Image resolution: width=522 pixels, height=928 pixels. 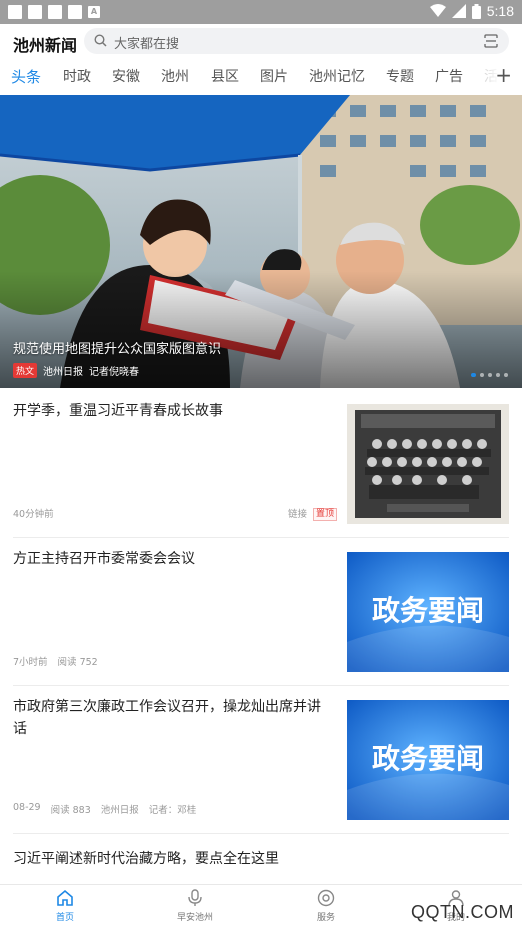 What do you see at coordinates (400, 76) in the screenshot?
I see `tab-topics: 专题` at bounding box center [400, 76].